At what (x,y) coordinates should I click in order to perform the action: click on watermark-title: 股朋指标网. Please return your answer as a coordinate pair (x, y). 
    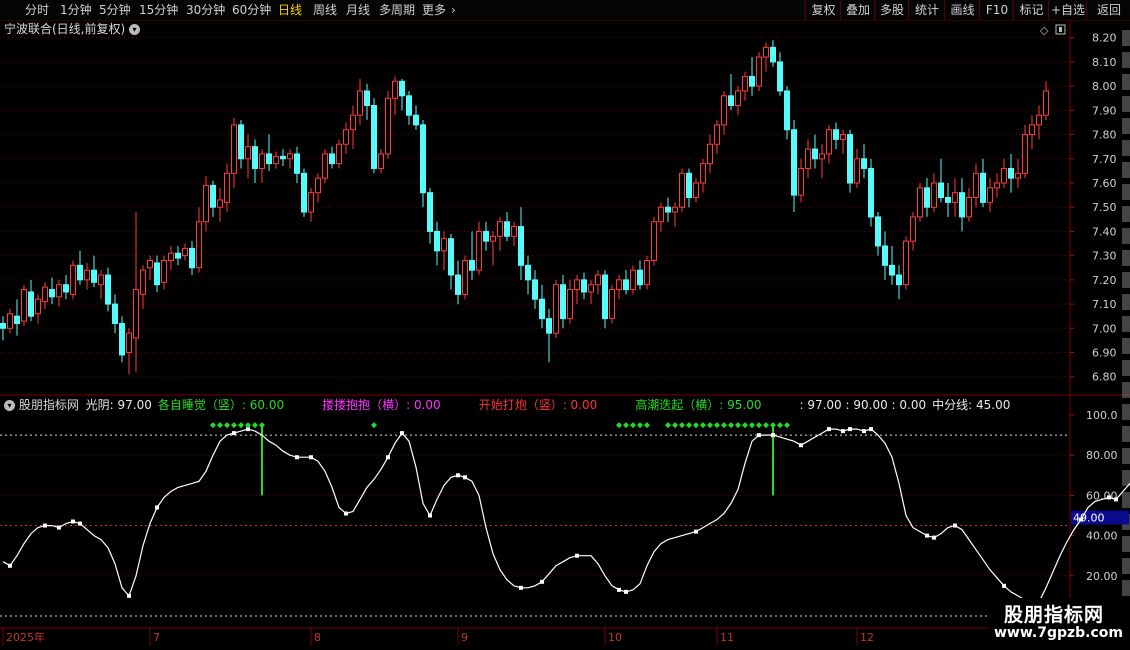
    Looking at the image, I should click on (1054, 615).